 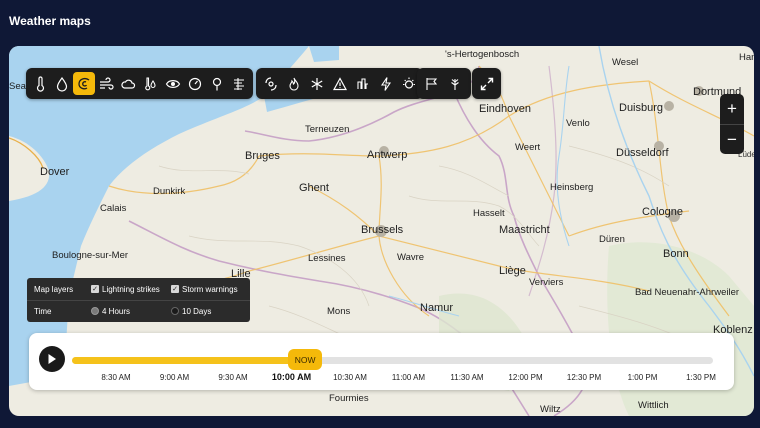 I want to click on pressure-gauge-icon, so click(x=195, y=83).